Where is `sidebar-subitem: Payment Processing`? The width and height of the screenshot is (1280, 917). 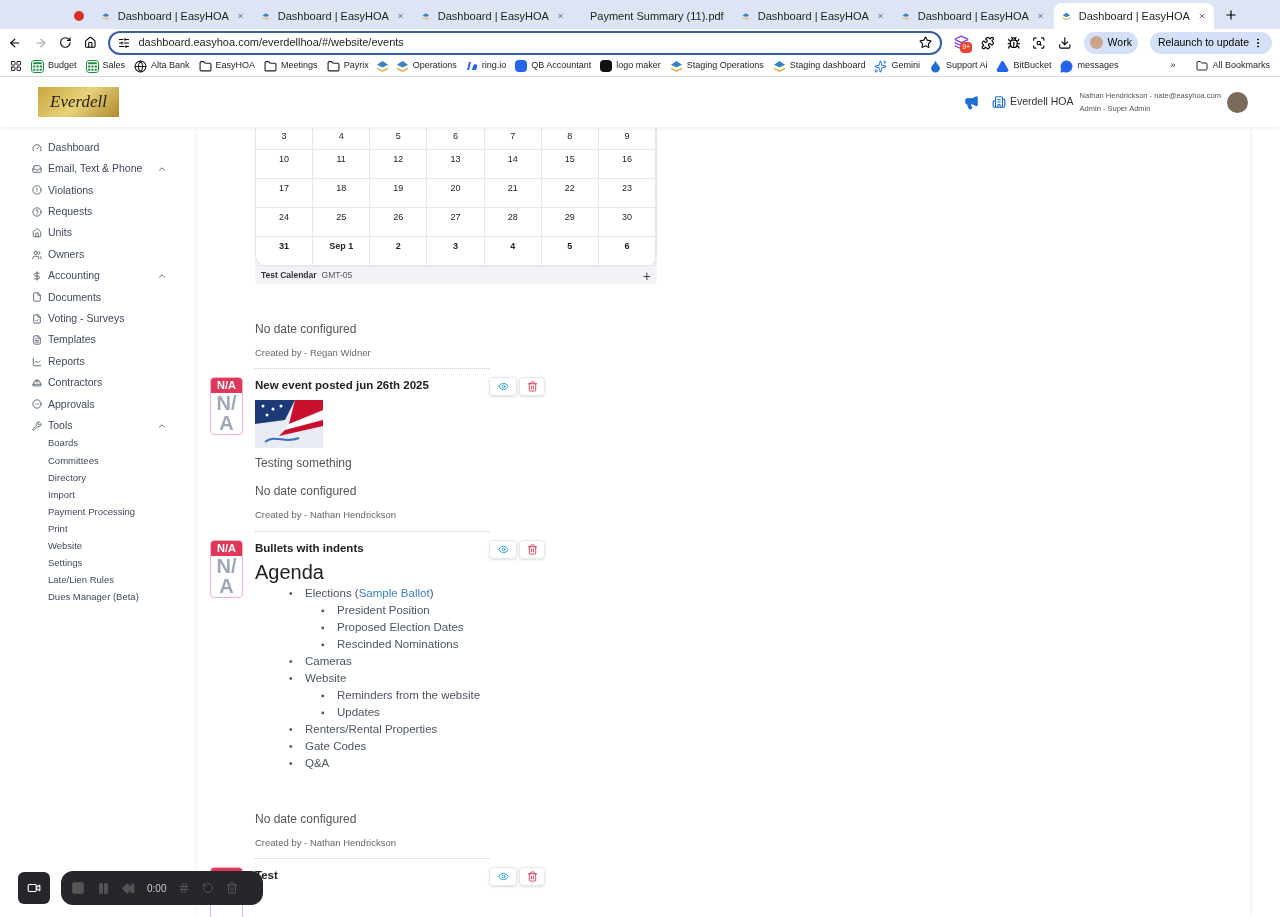
sidebar-subitem: Payment Processing is located at coordinates (107, 513).